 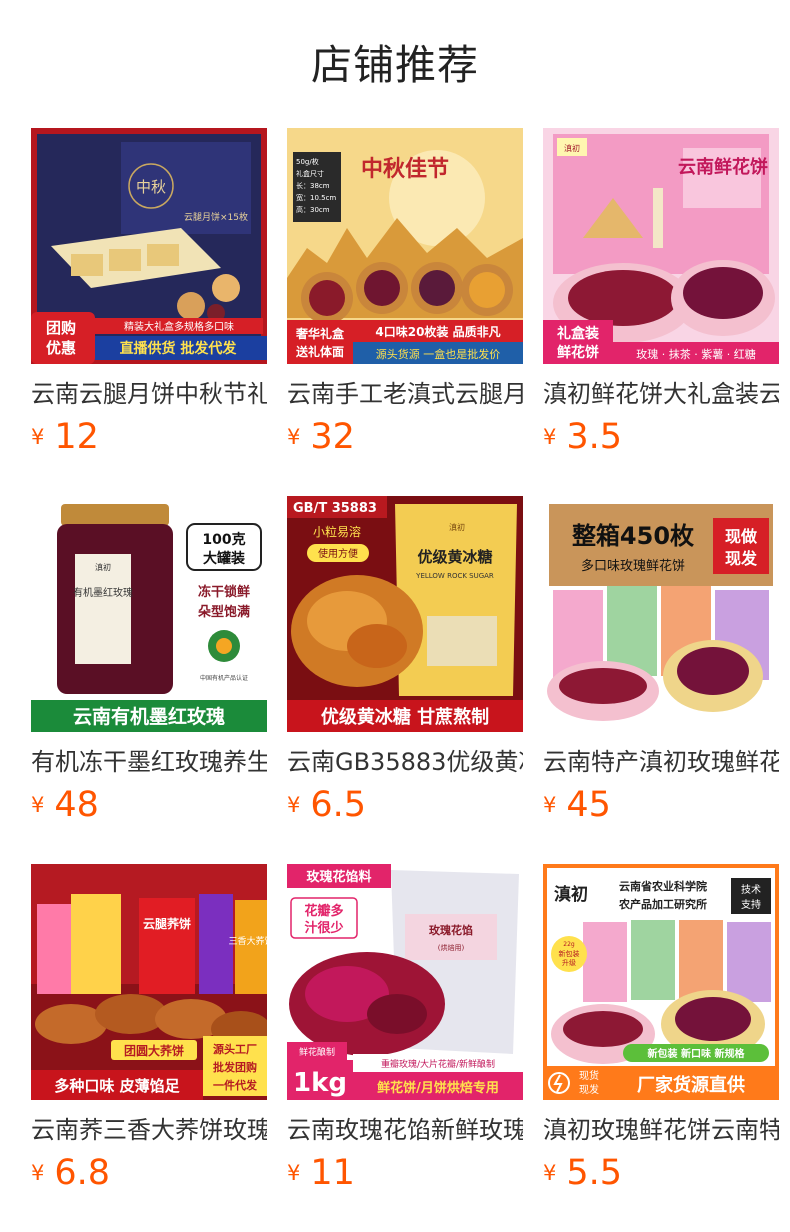 I want to click on badge-text: 奢华礼盒, so click(x=320, y=333).